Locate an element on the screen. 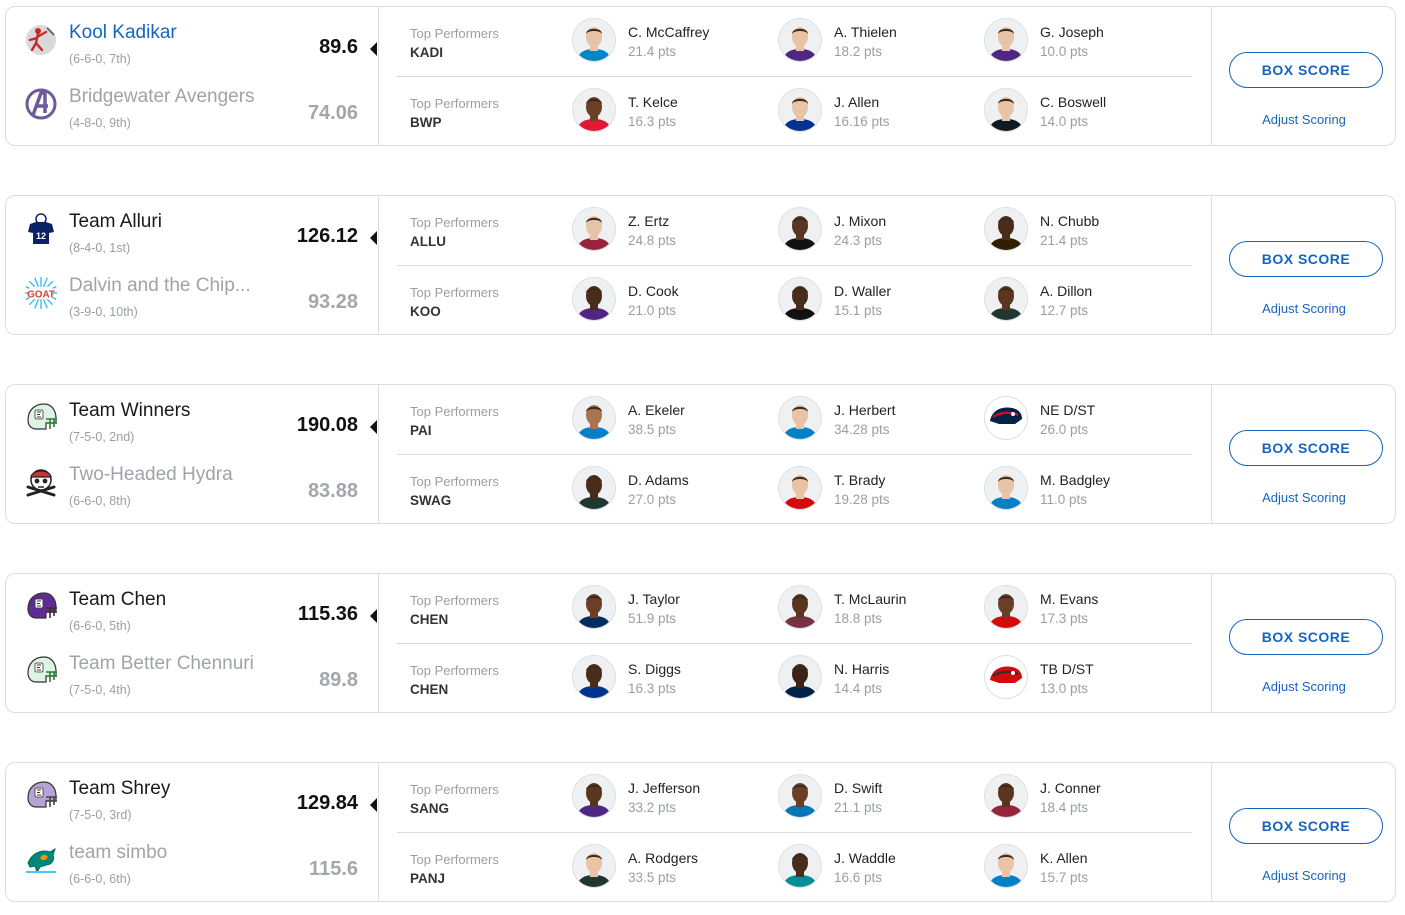  player-card: NE D/ST 26.0 pts is located at coordinates (1084, 420).